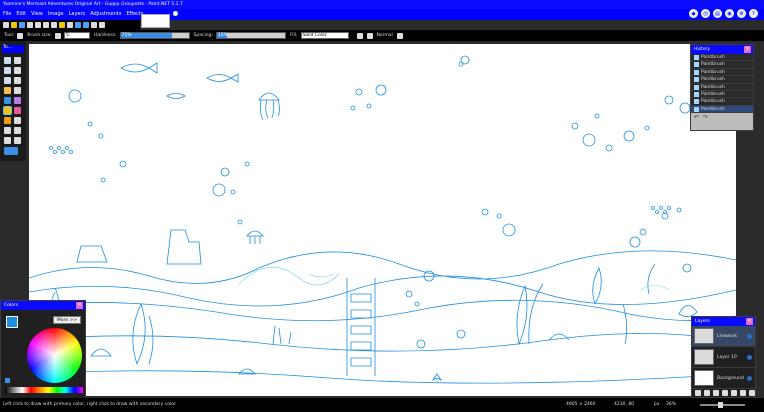 The height and width of the screenshot is (412, 764). What do you see at coordinates (17, 70) in the screenshot?
I see `move-selected-icon` at bounding box center [17, 70].